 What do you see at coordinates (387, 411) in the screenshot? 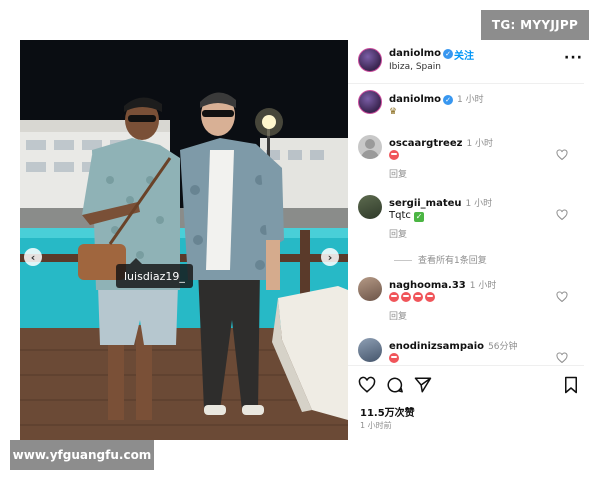
I see `likes-count: 11.5万次赞` at bounding box center [387, 411].